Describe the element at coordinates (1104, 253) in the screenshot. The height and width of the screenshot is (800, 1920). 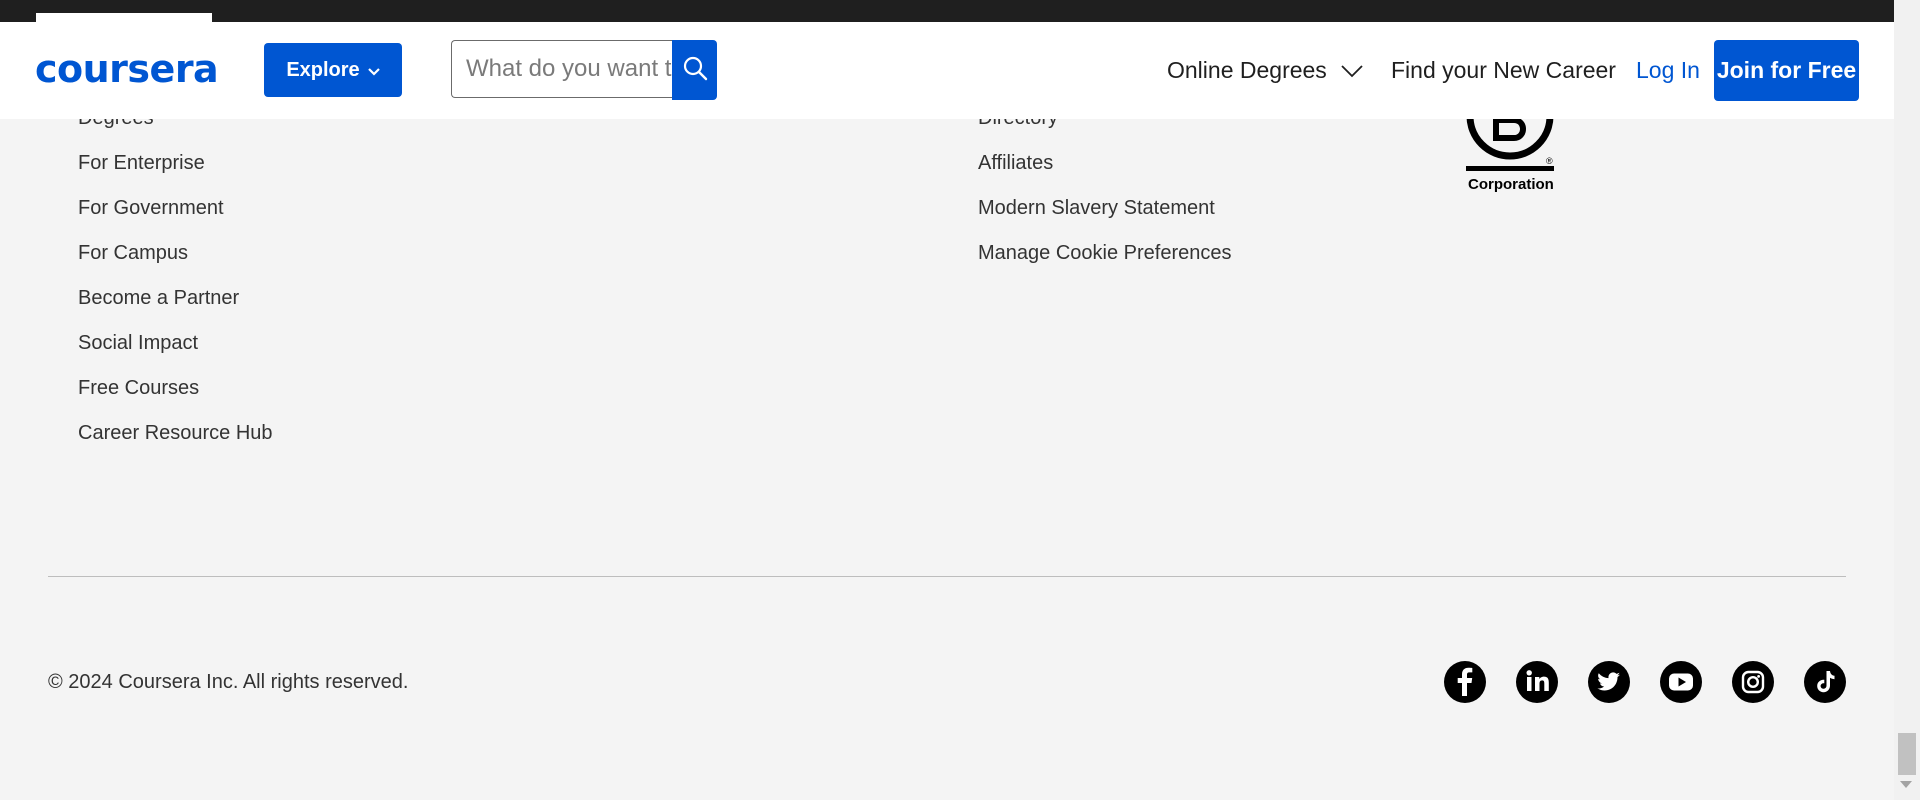
I see `footer-link-cookie-preferences: Manage Cookie Preferences` at that location.